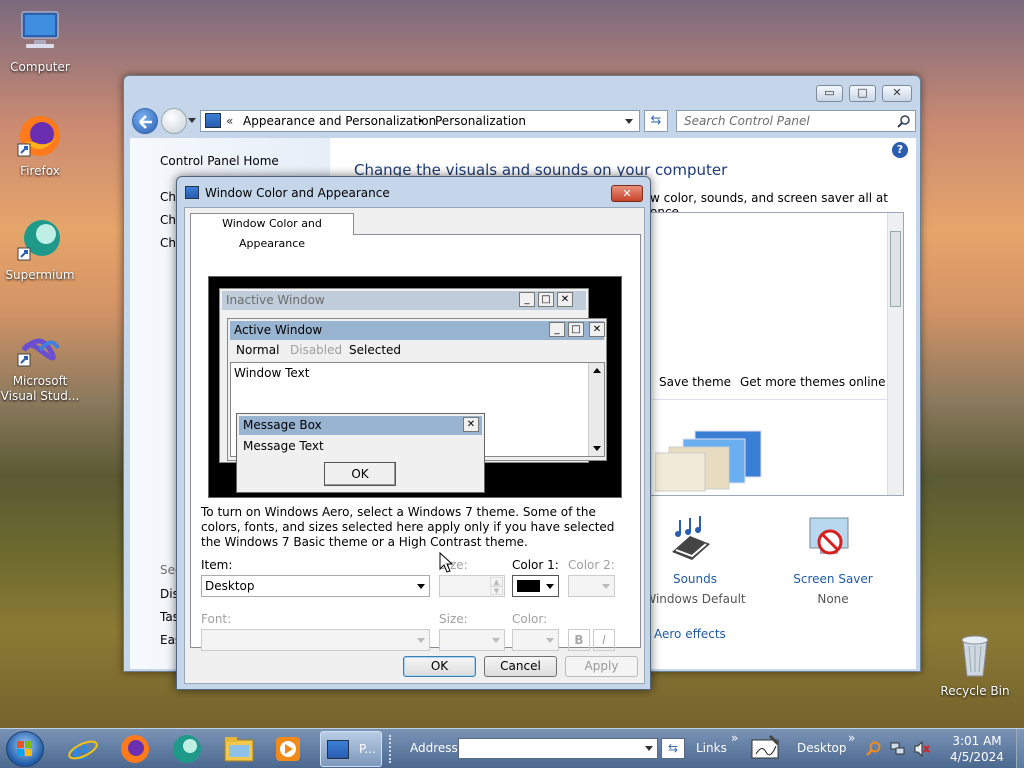  Describe the element at coordinates (219, 161) in the screenshot. I see `control-panel-home-link: Control Panel Home` at that location.